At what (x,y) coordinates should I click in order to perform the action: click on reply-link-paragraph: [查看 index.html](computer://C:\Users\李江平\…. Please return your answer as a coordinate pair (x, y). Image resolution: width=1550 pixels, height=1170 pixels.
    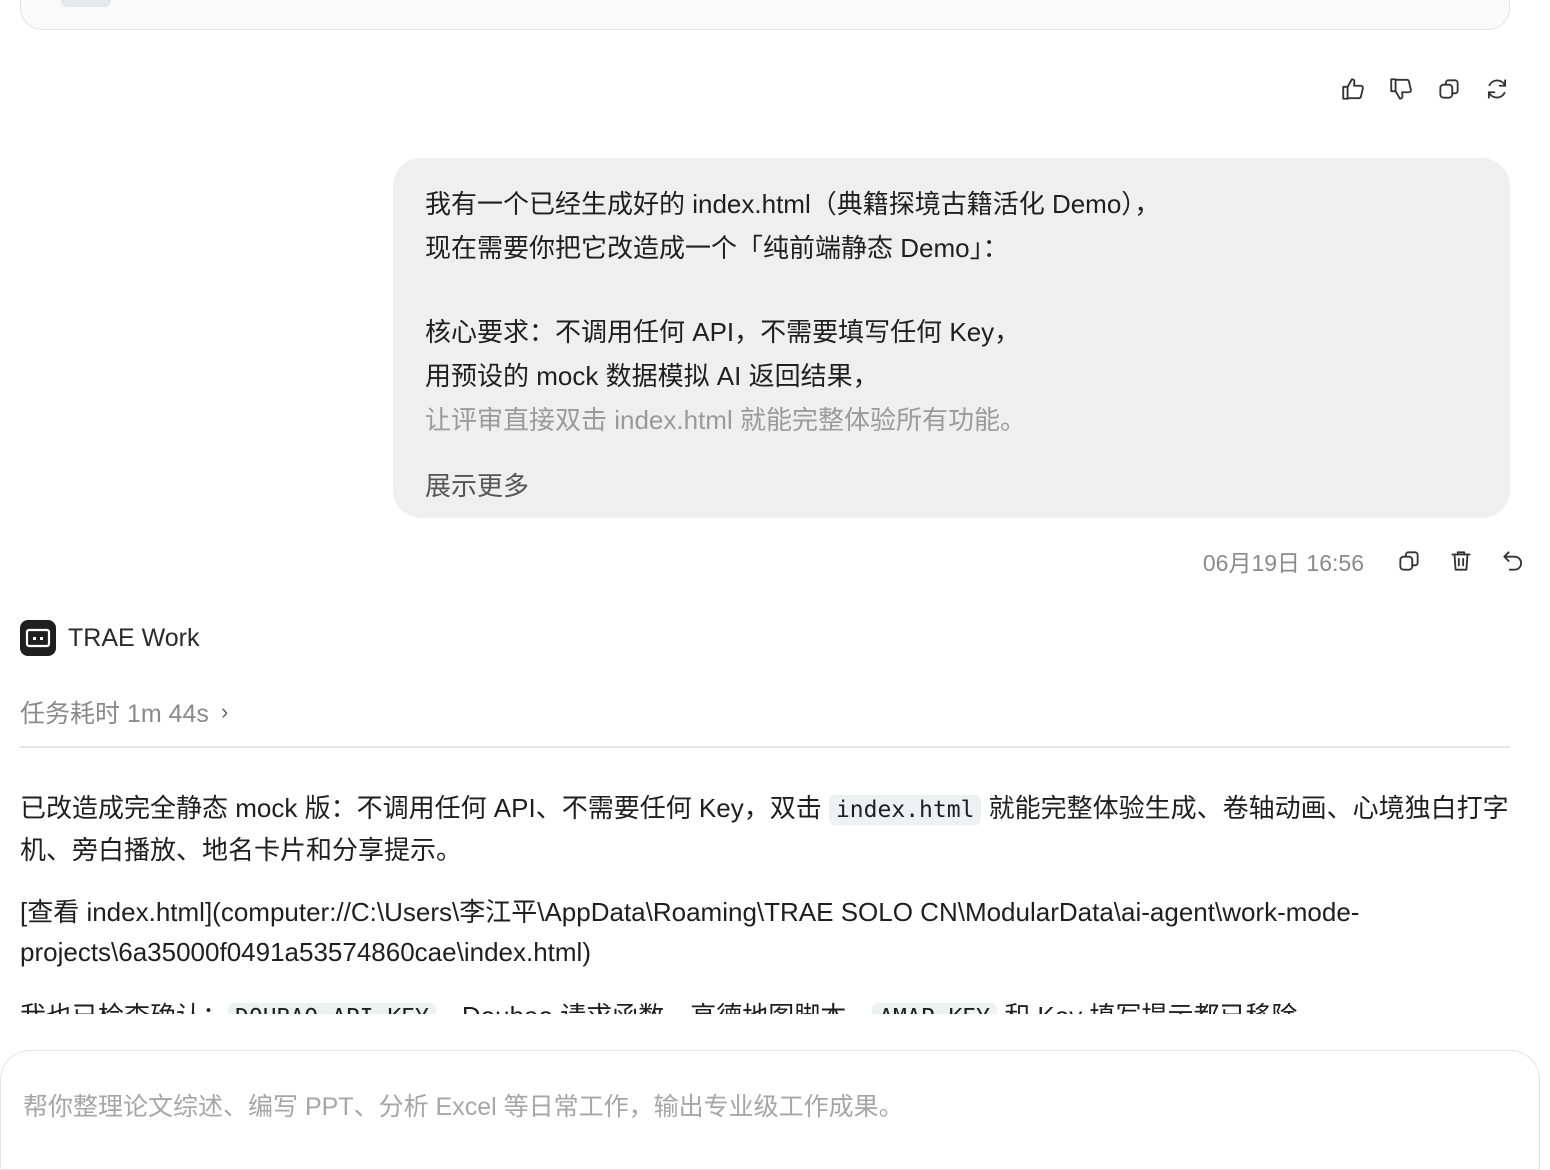
    Looking at the image, I should click on (765, 932).